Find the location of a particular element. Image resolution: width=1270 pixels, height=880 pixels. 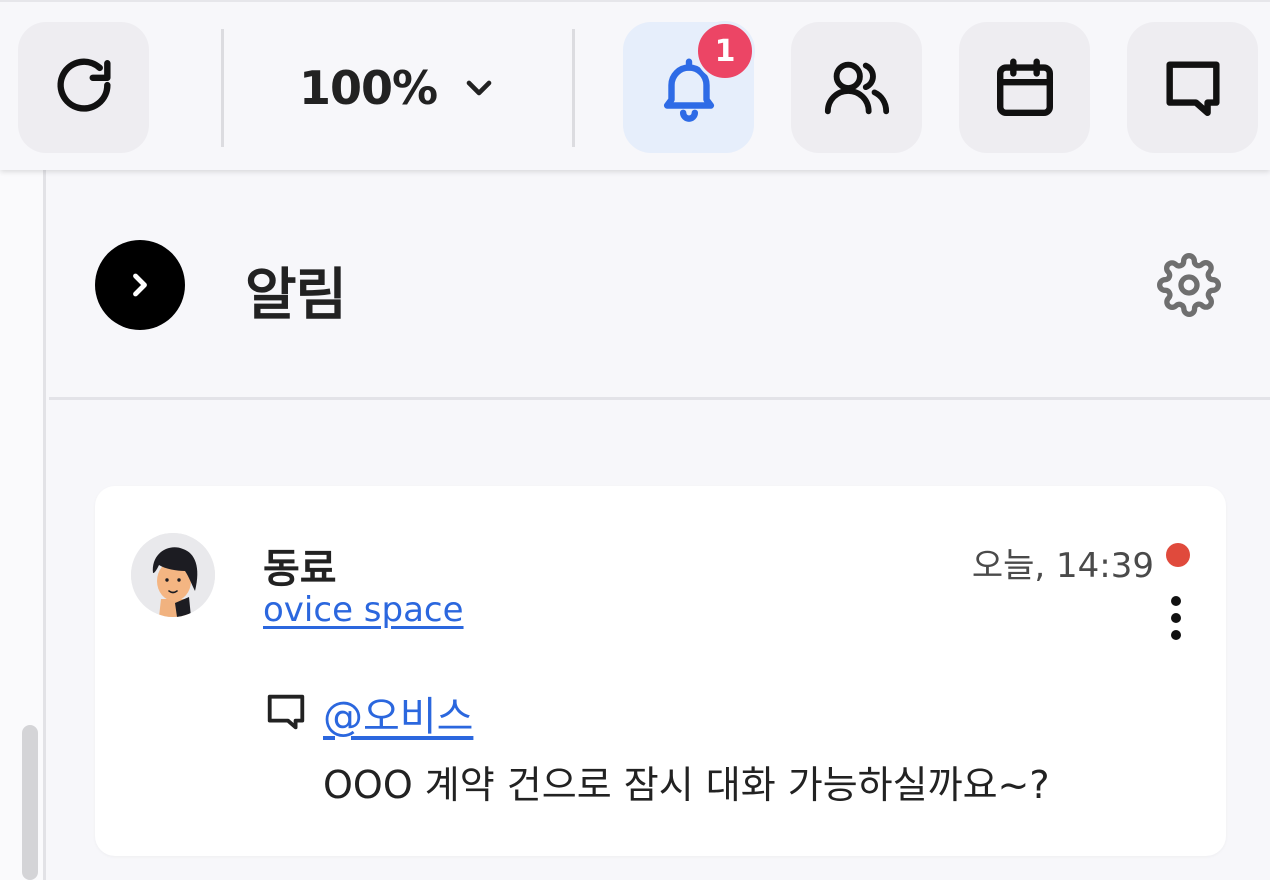

scrollbar-thumb is located at coordinates (30, 802).